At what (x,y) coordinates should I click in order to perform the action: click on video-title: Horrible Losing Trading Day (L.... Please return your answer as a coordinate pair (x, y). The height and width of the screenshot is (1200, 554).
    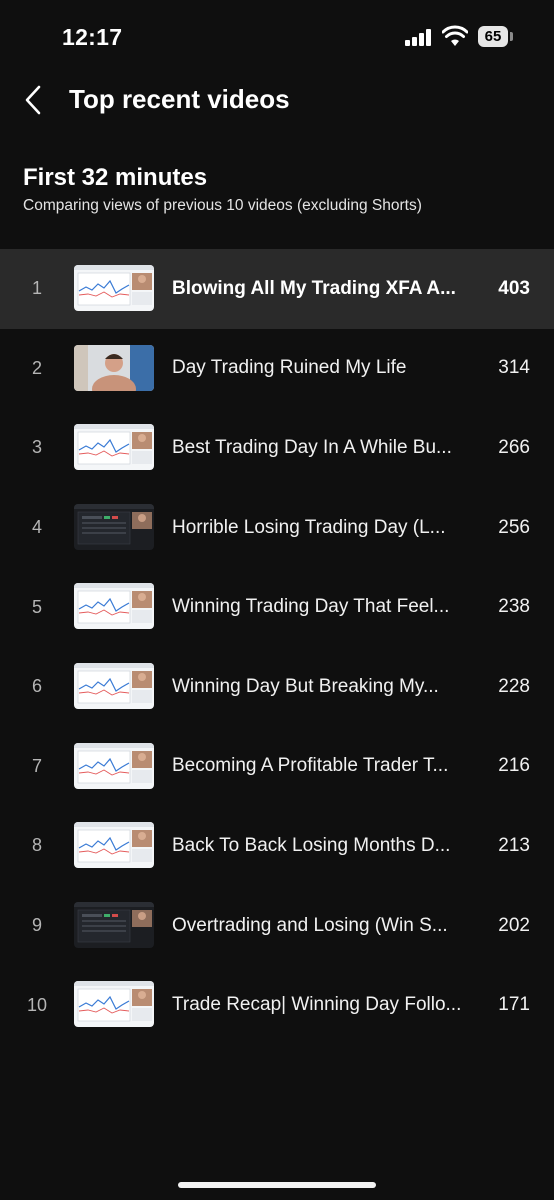
    Looking at the image, I should click on (309, 528).